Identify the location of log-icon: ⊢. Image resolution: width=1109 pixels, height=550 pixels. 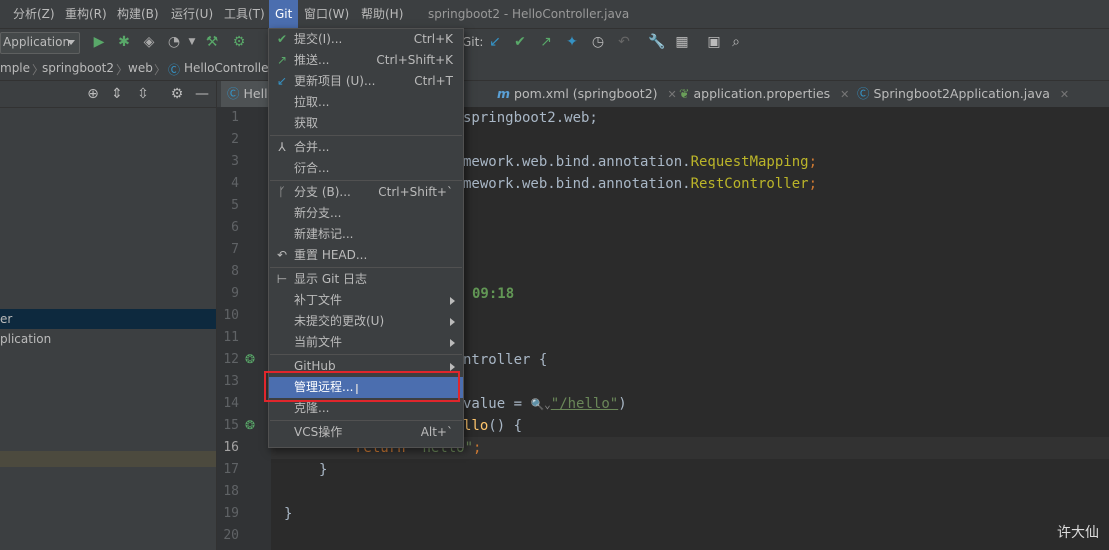
(282, 279).